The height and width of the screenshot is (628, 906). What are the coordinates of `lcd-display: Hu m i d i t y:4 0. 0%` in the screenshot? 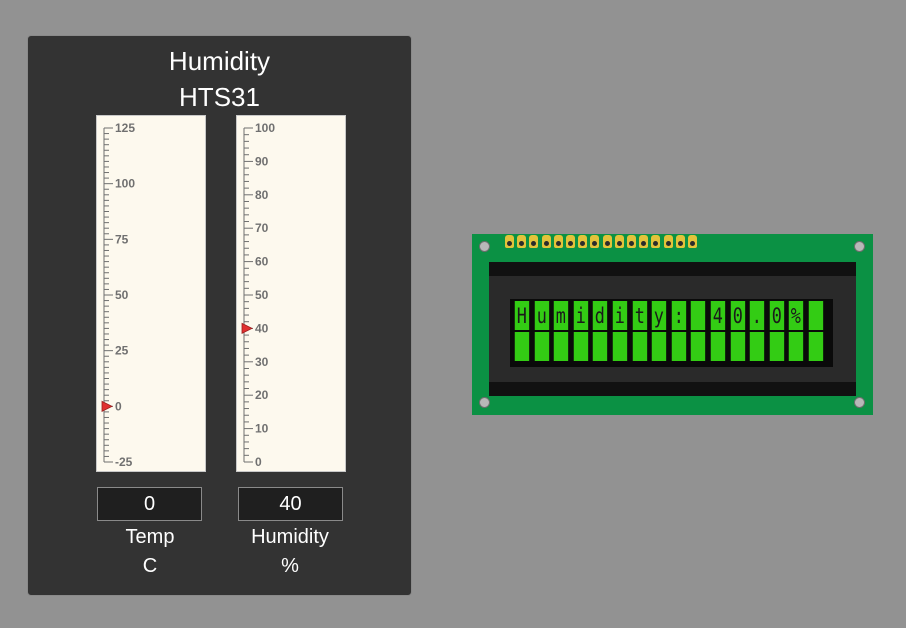 It's located at (672, 324).